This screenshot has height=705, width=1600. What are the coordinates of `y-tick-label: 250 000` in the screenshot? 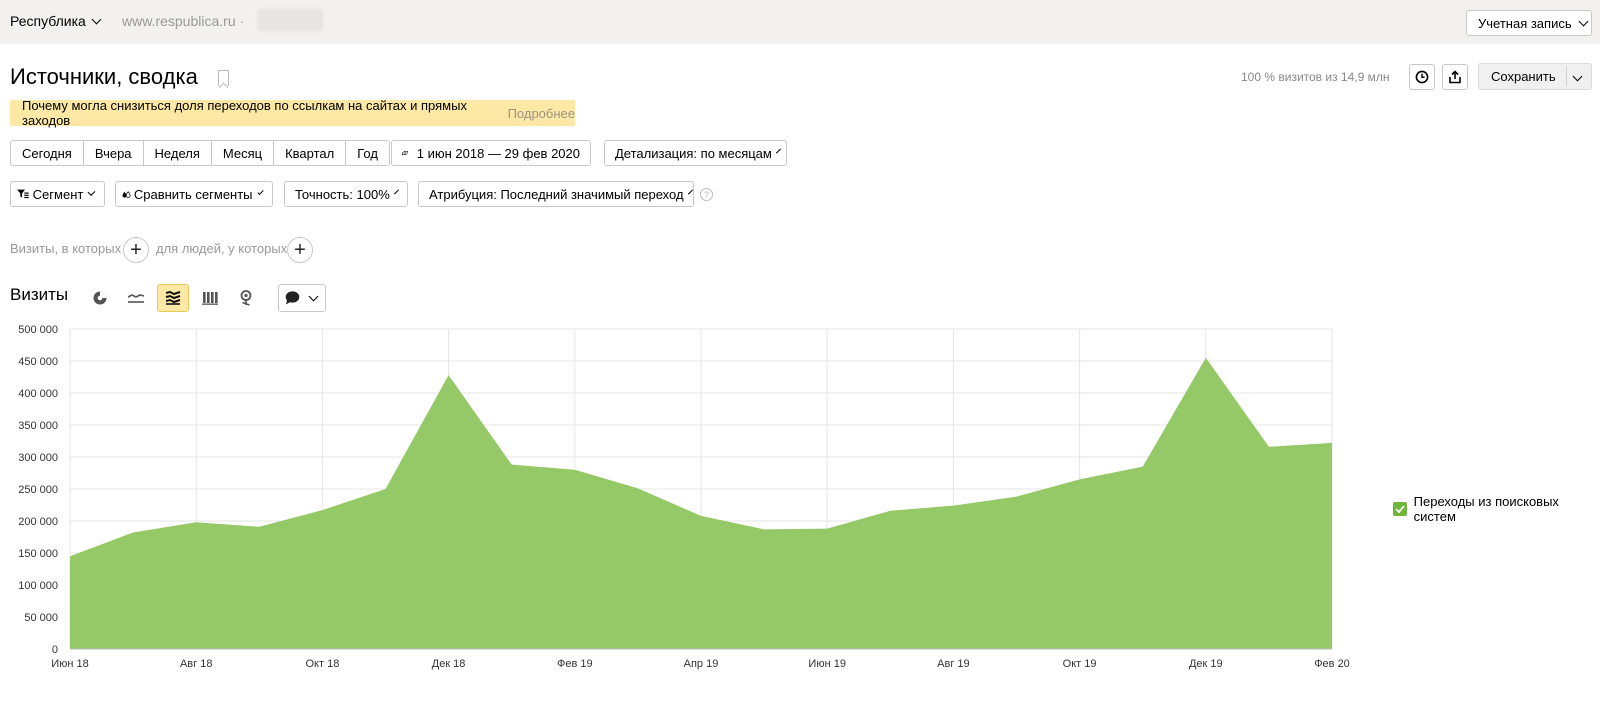 It's located at (38, 490).